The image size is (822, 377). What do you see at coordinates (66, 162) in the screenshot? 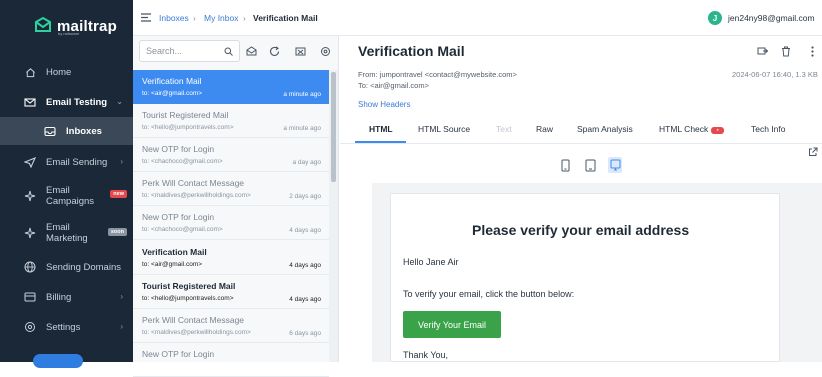
I see `sidebar-item-email-sending: Email Sending ›` at bounding box center [66, 162].